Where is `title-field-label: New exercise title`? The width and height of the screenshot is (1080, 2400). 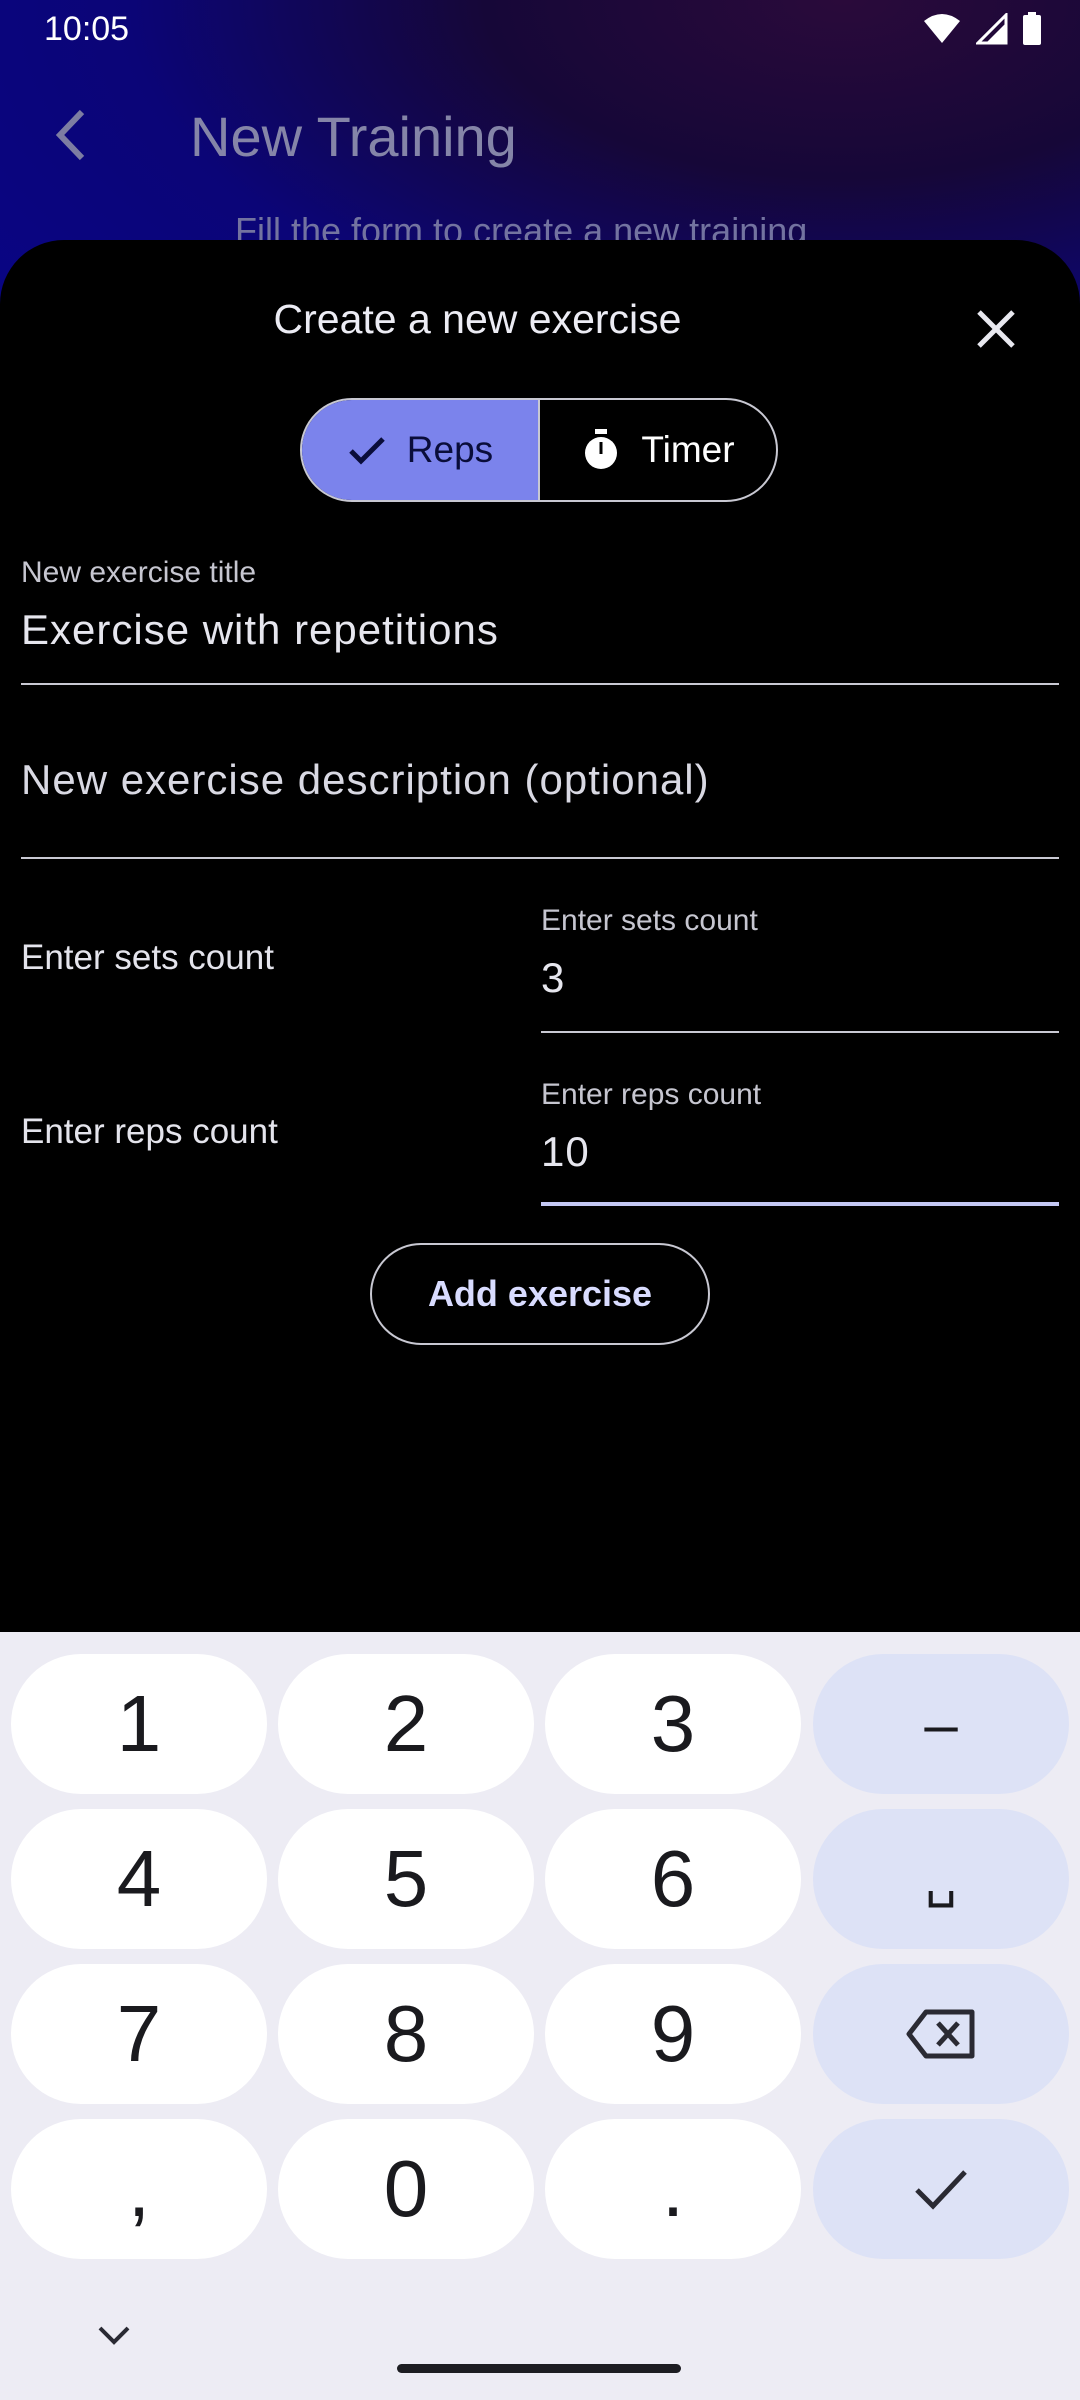
title-field-label: New exercise title is located at coordinates (139, 572).